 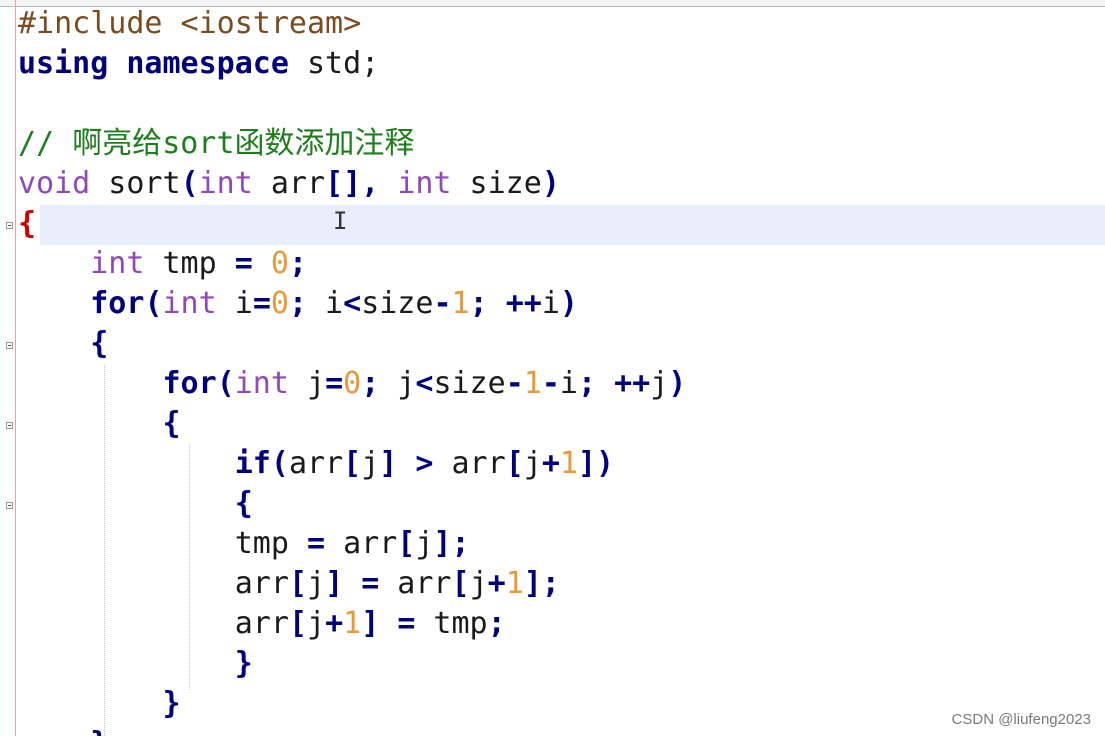 What do you see at coordinates (352, 264) in the screenshot?
I see `code-line: int tmp = 0;` at bounding box center [352, 264].